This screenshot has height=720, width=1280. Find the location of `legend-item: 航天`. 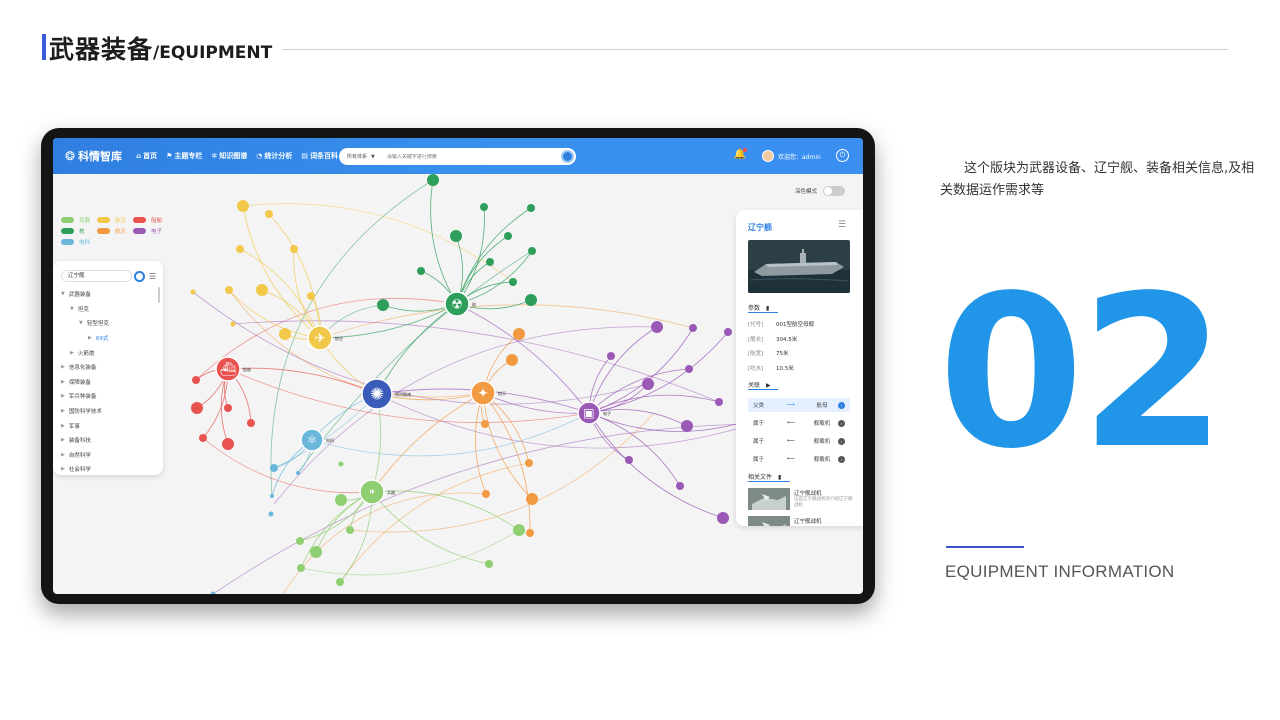

legend-item: 航天 is located at coordinates (111, 231).